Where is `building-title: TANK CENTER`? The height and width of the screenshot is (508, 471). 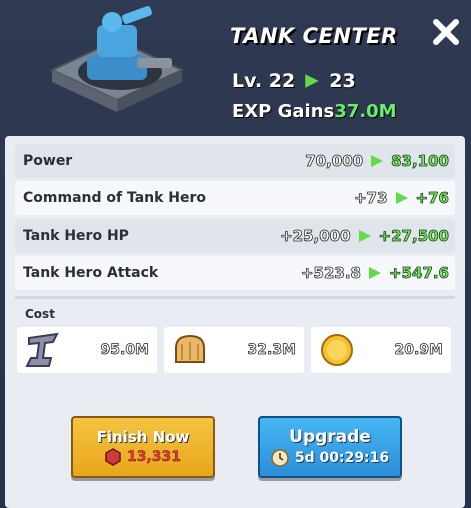 building-title: TANK CENTER is located at coordinates (314, 36).